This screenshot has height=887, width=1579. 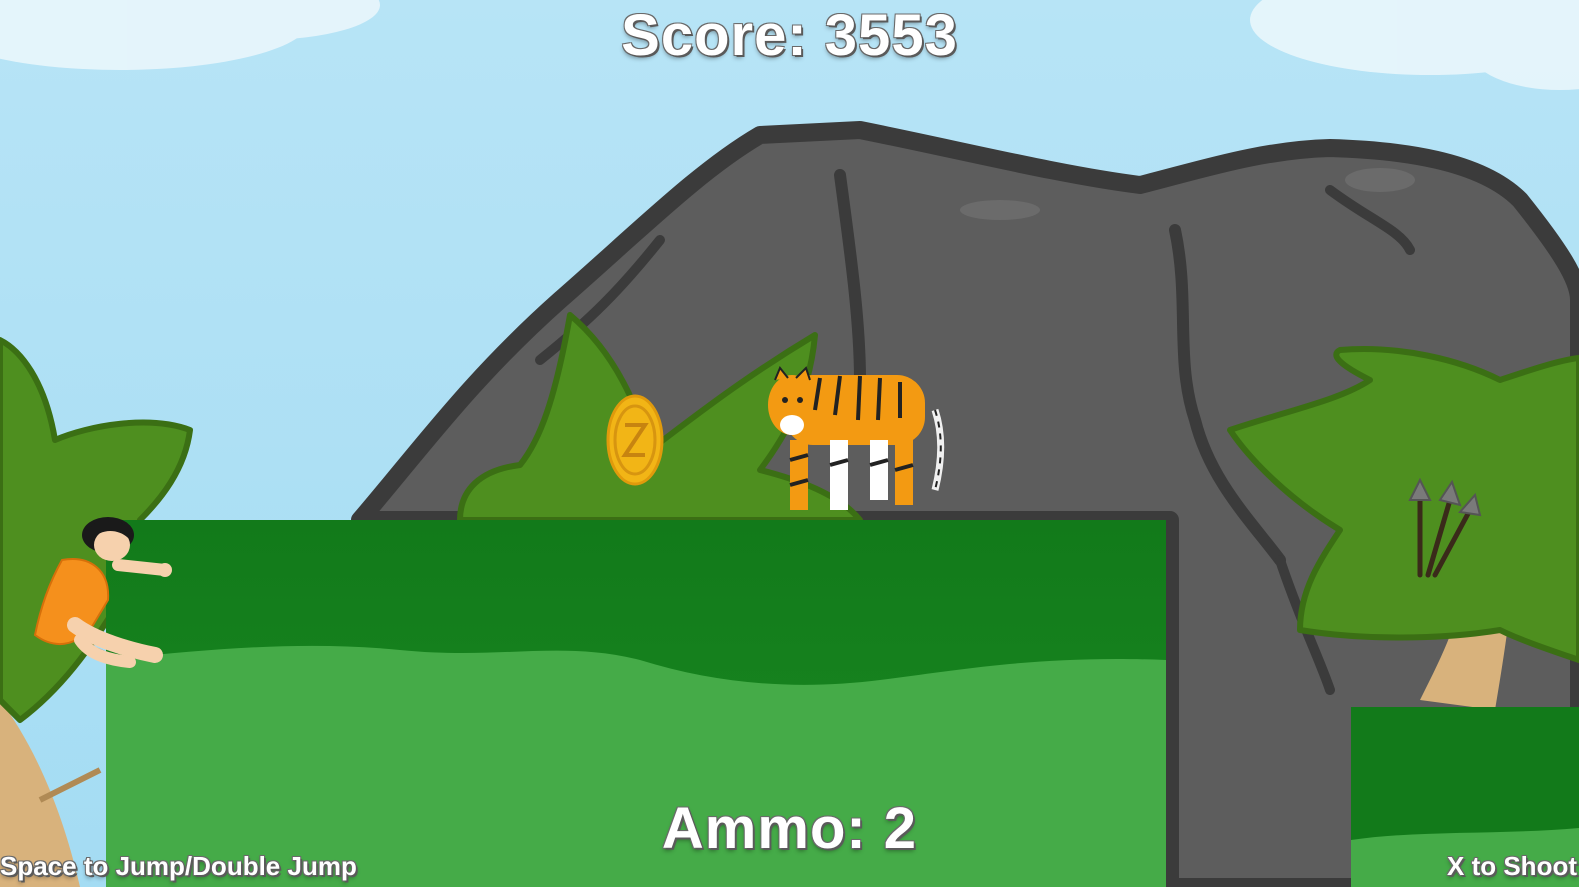 What do you see at coordinates (635, 440) in the screenshot?
I see `coin-icon` at bounding box center [635, 440].